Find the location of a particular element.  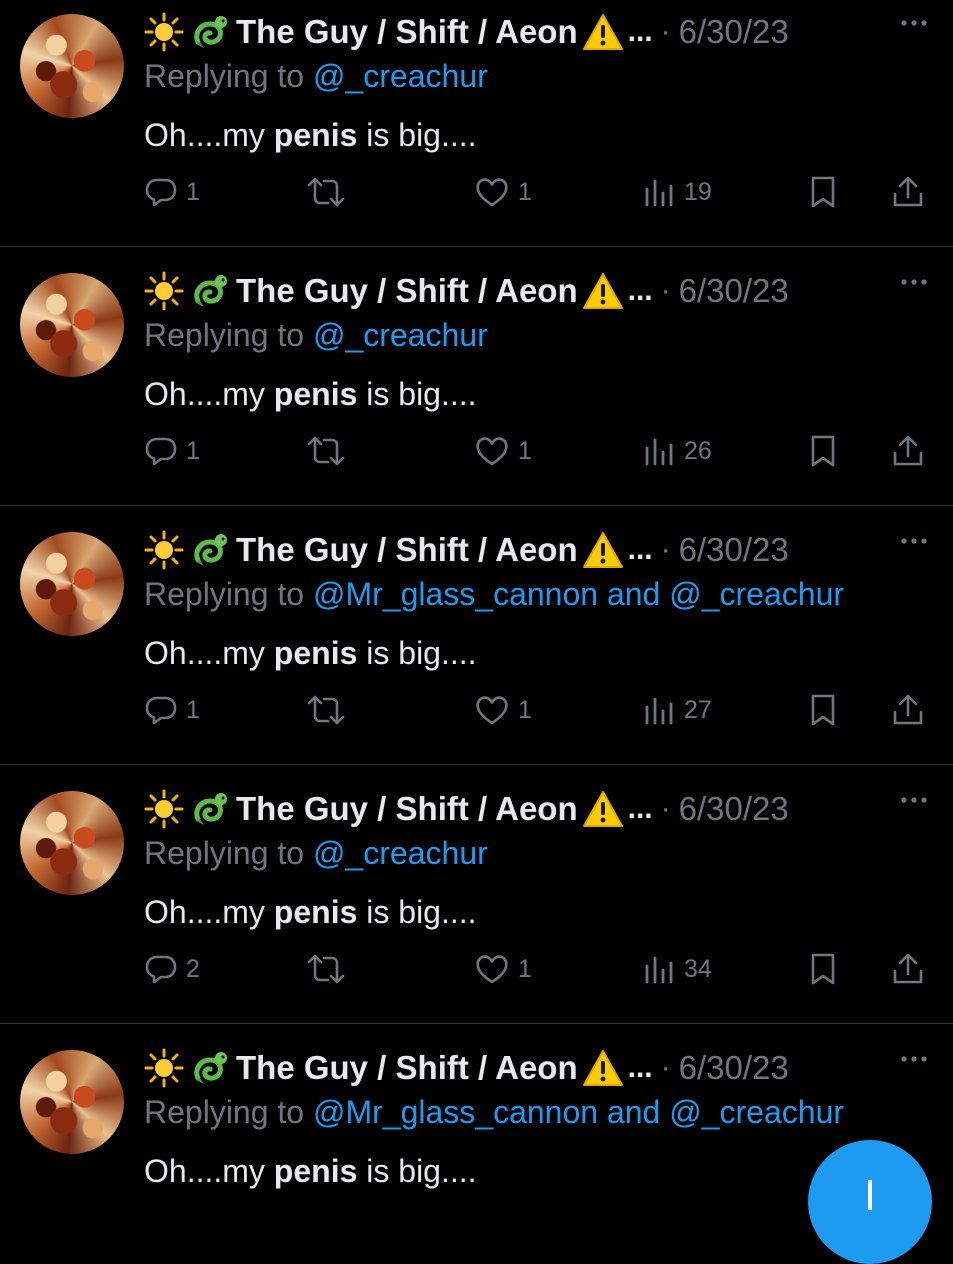

view-count: 34 is located at coordinates (698, 968).